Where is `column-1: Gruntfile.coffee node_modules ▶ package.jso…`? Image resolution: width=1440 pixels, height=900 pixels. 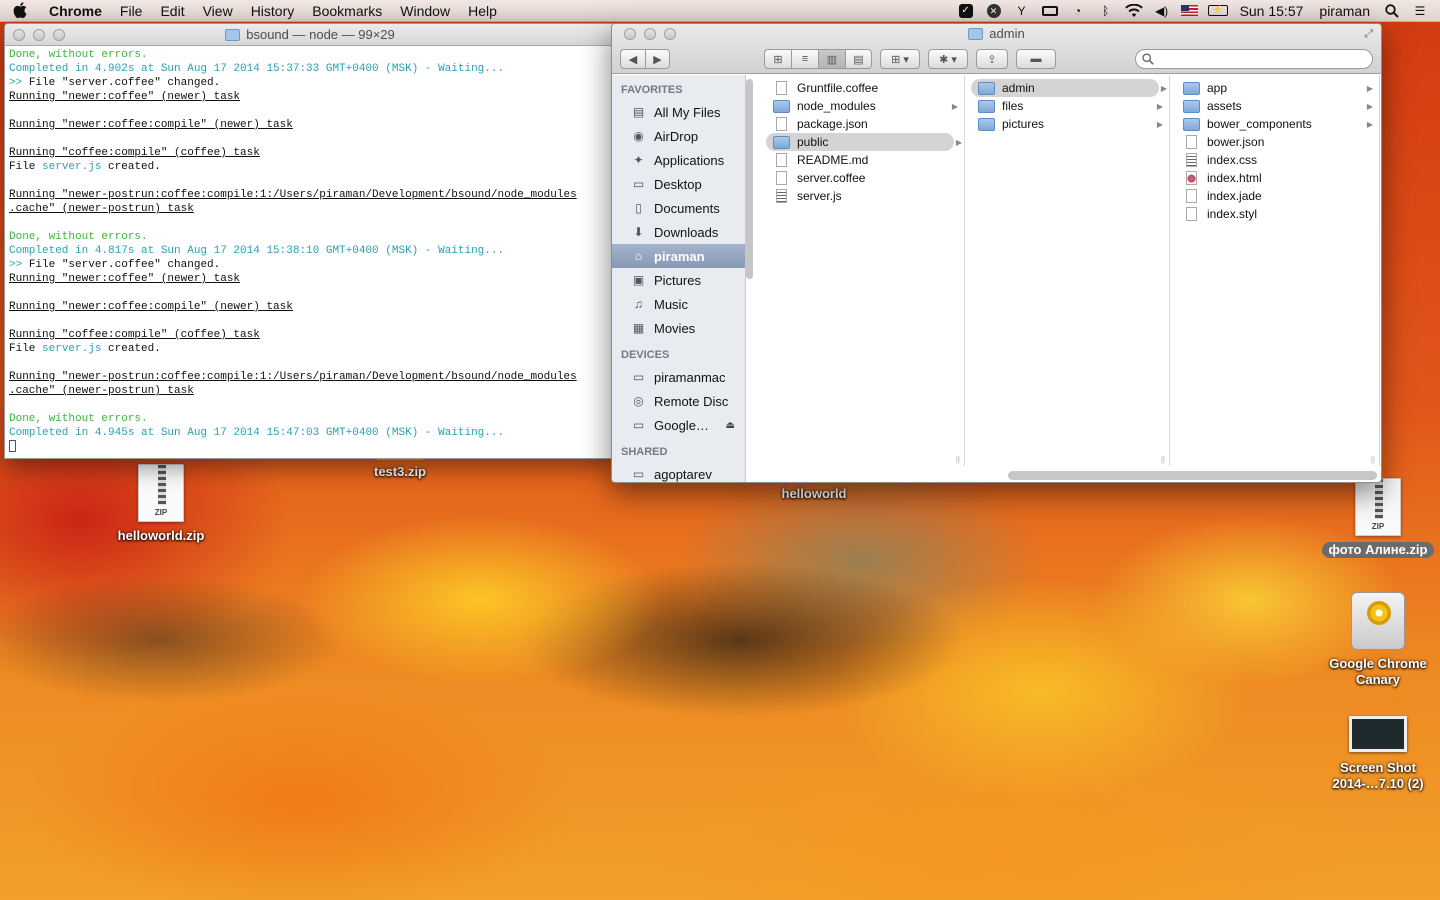 column-1: Gruntfile.coffee node_modules ▶ package.jso… is located at coordinates (862, 270).